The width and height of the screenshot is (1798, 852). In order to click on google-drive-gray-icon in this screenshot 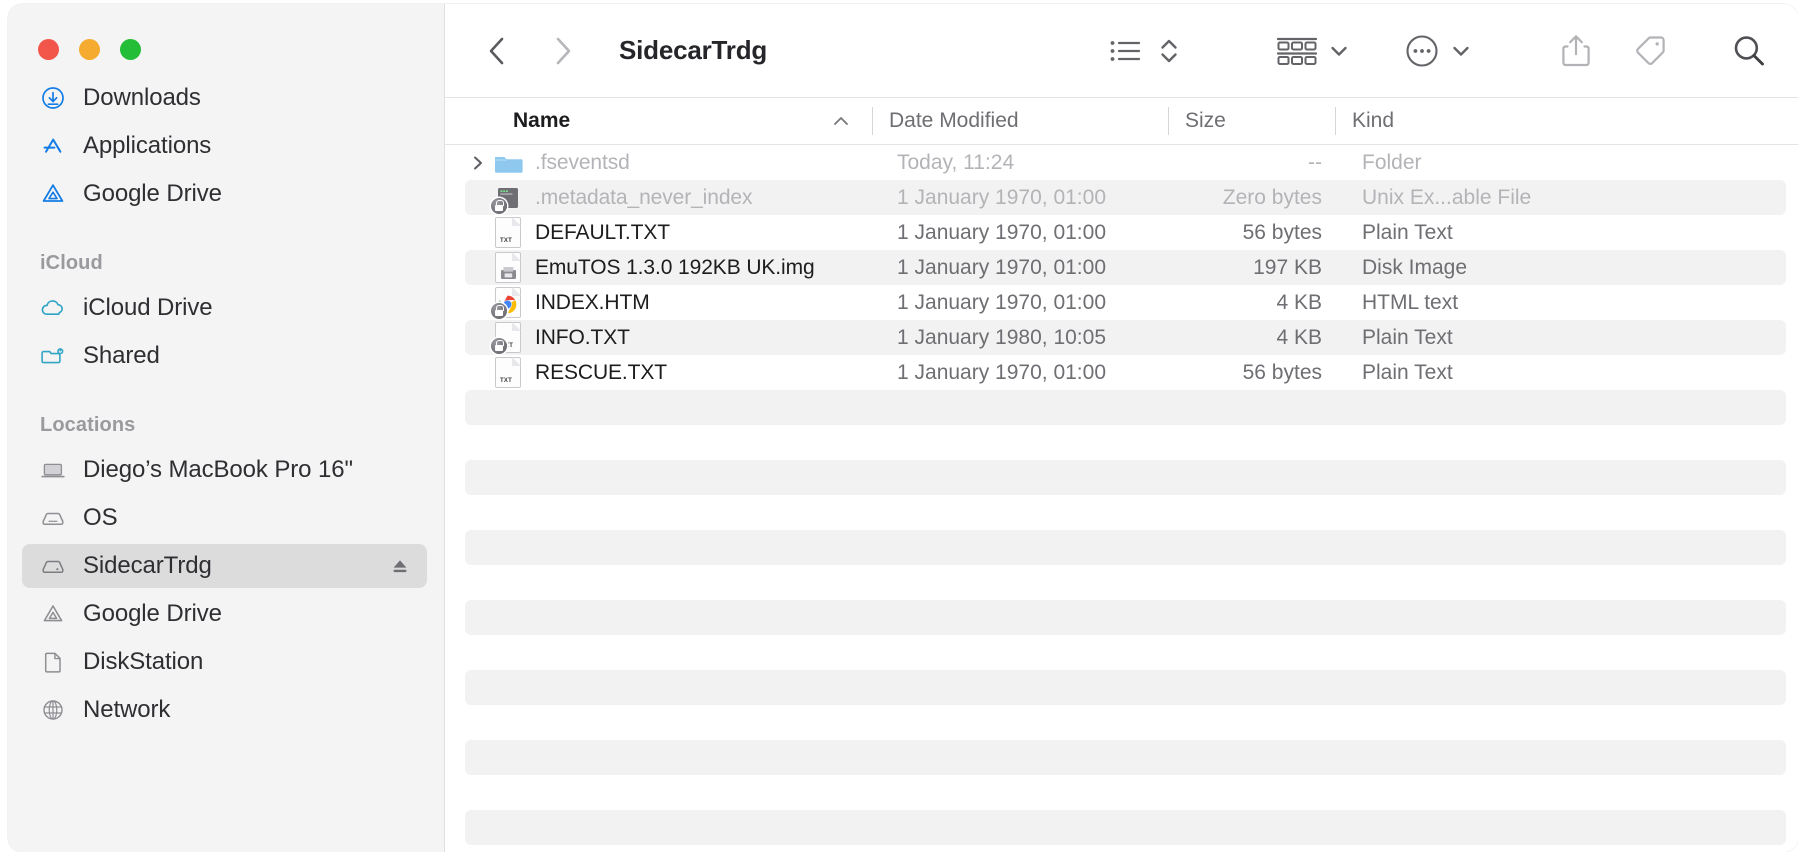, I will do `click(53, 614)`.